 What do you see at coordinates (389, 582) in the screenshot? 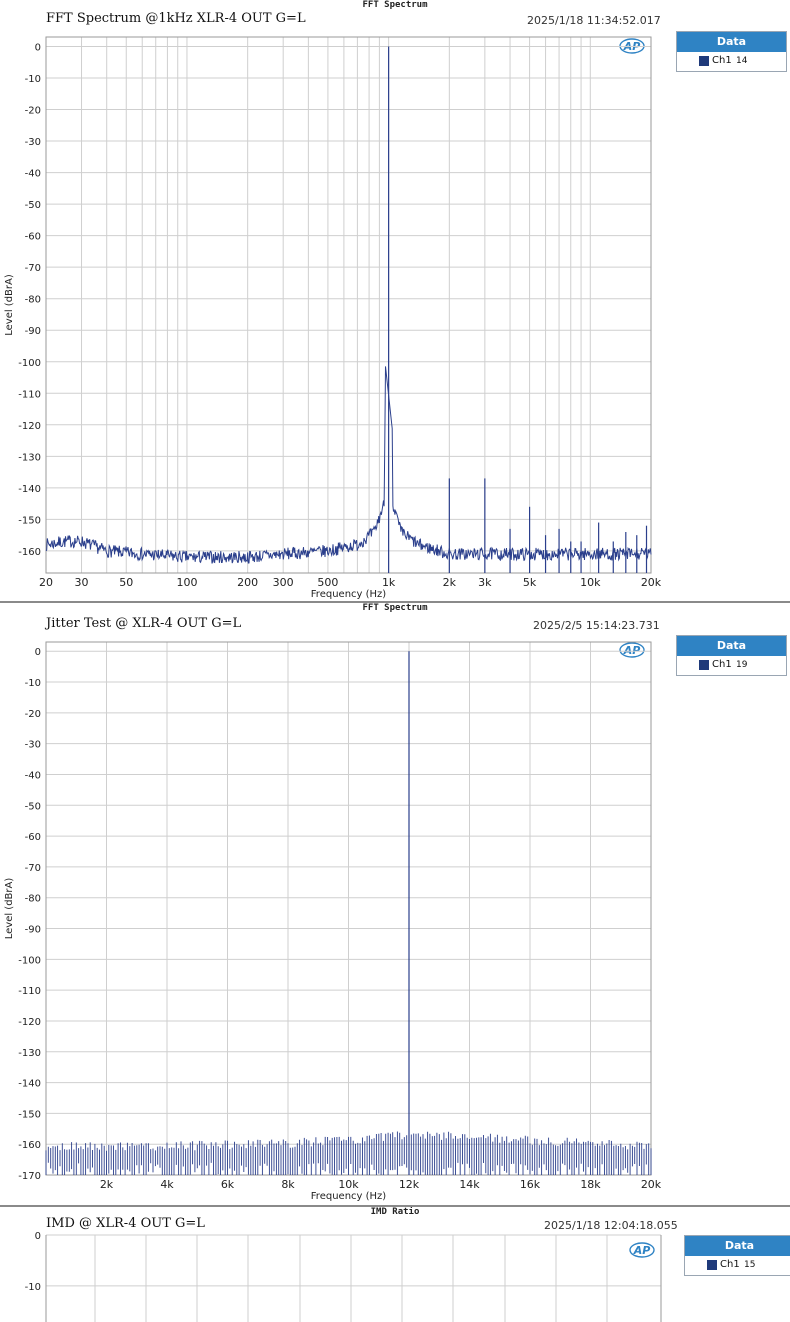
I see `x-tick-label: 1k` at bounding box center [389, 582].